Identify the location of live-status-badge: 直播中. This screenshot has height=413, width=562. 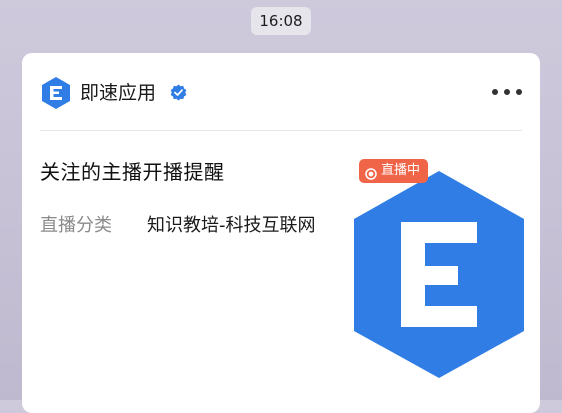
(394, 171).